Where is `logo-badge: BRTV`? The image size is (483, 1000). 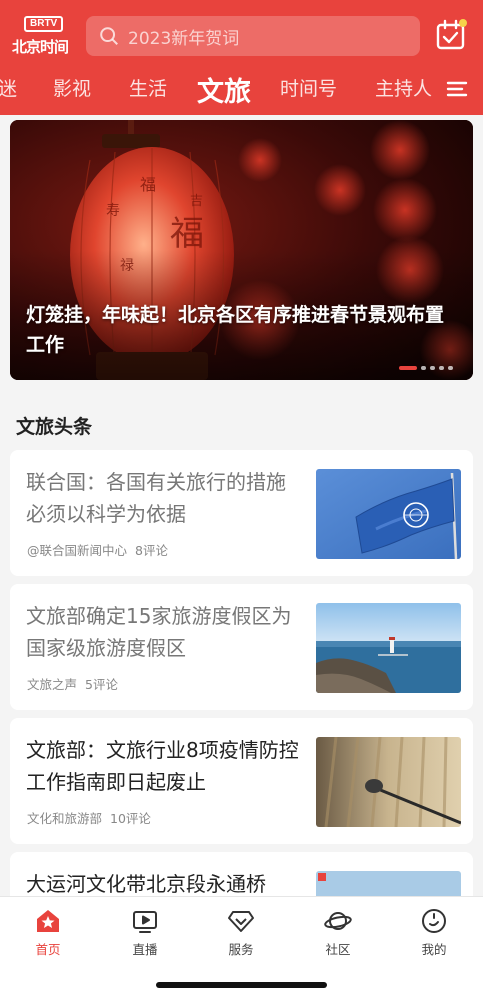 logo-badge: BRTV is located at coordinates (44, 24).